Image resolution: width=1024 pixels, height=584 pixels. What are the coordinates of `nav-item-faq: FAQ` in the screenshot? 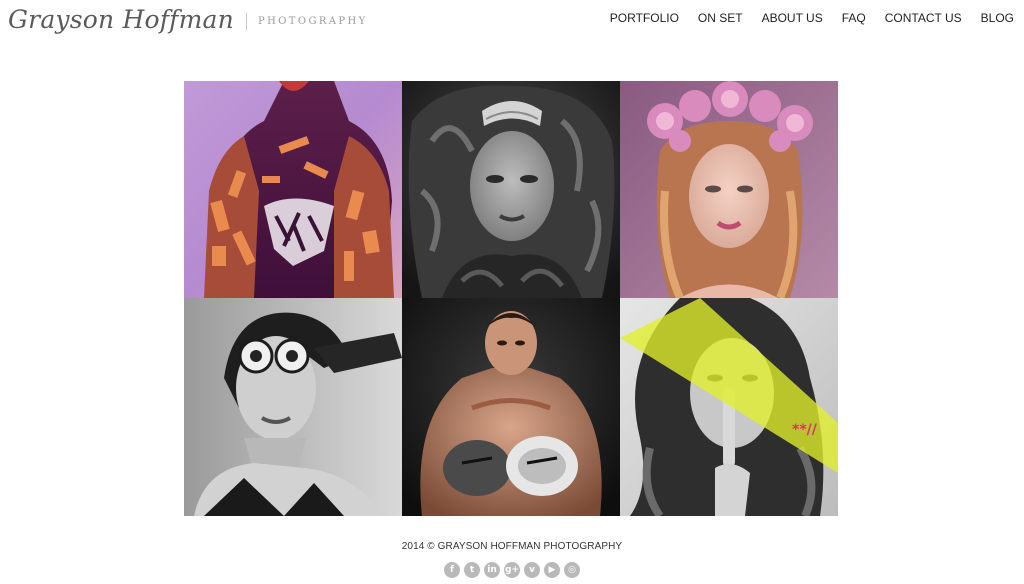 It's located at (854, 18).